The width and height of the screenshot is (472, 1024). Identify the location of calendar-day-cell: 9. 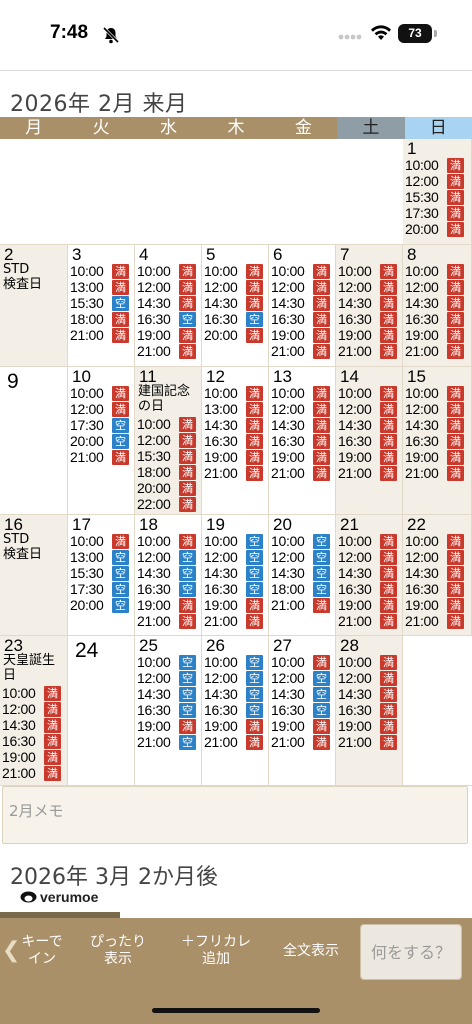
(34, 441).